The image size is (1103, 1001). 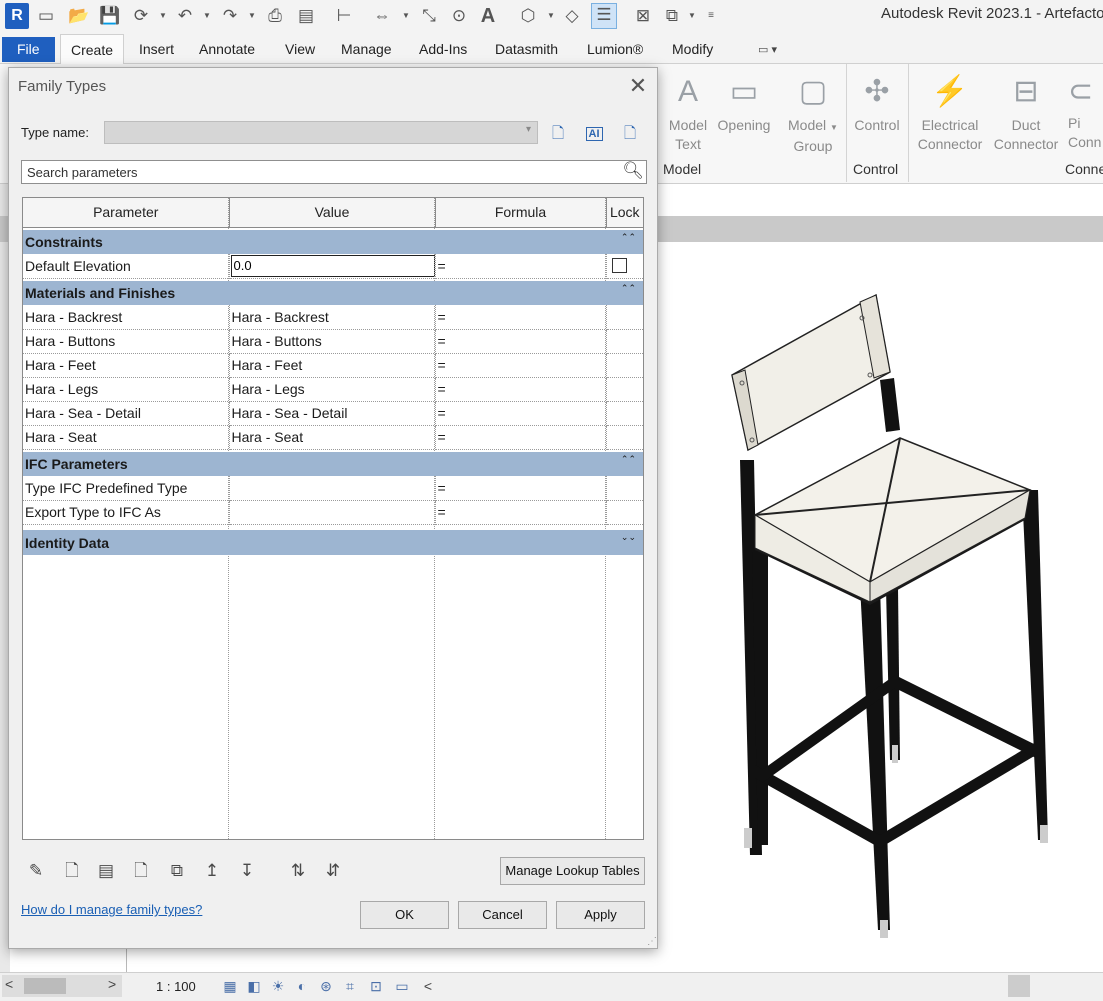 I want to click on align-icon: ⇔, so click(x=382, y=16).